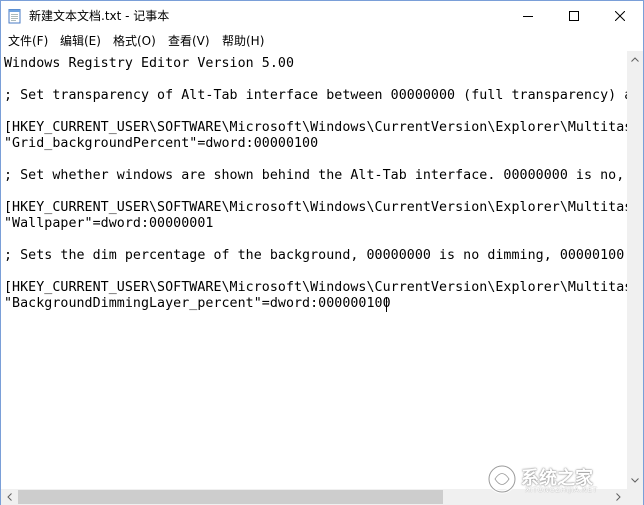 This screenshot has width=644, height=505. Describe the element at coordinates (560, 480) in the screenshot. I see `site-watermark: 系统之家 XITONGZHIJIA.NET` at that location.